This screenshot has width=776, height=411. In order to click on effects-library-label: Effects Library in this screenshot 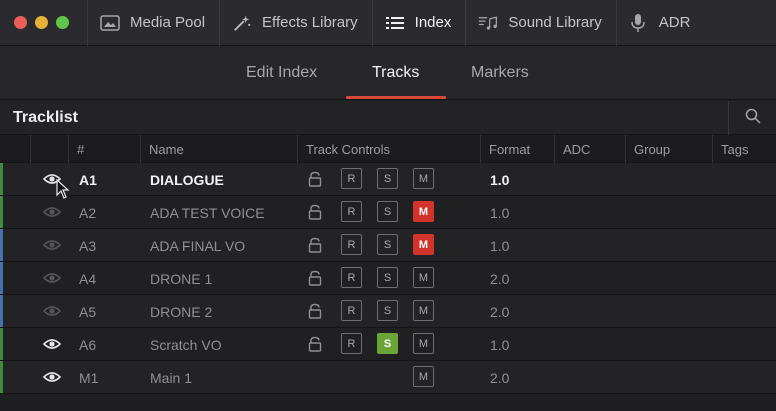, I will do `click(310, 22)`.